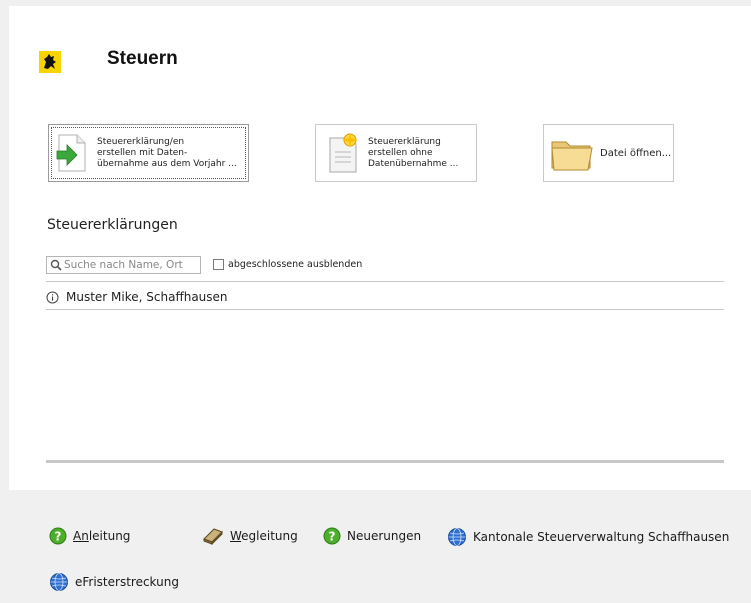 Image resolution: width=751 pixels, height=603 pixels. I want to click on list-item: Muster Mike, Schaffhausen, so click(385, 297).